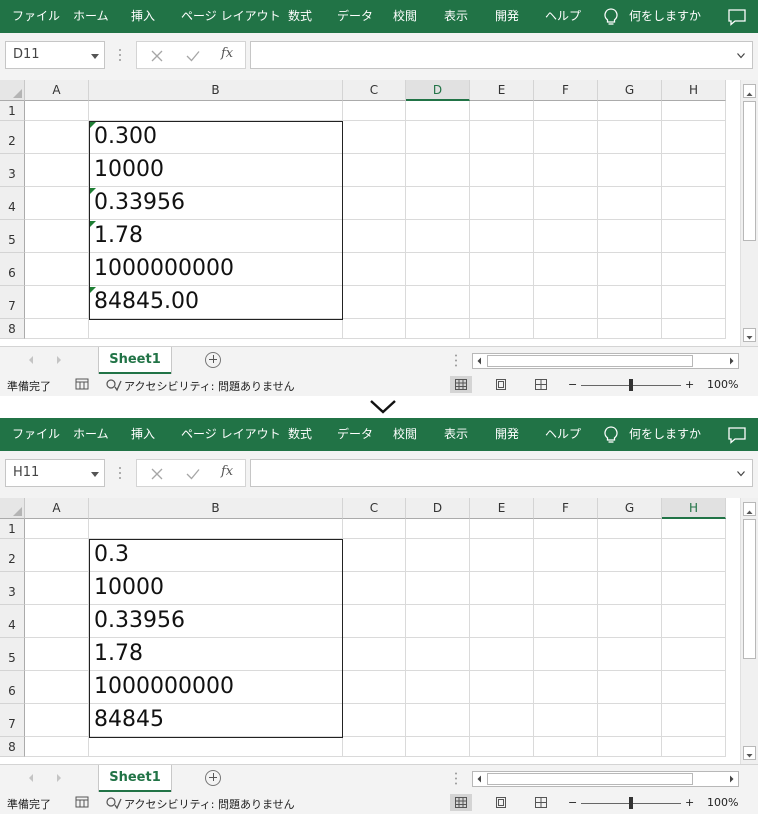 The width and height of the screenshot is (758, 814). I want to click on ribbon-tab: 表示, so click(456, 16).